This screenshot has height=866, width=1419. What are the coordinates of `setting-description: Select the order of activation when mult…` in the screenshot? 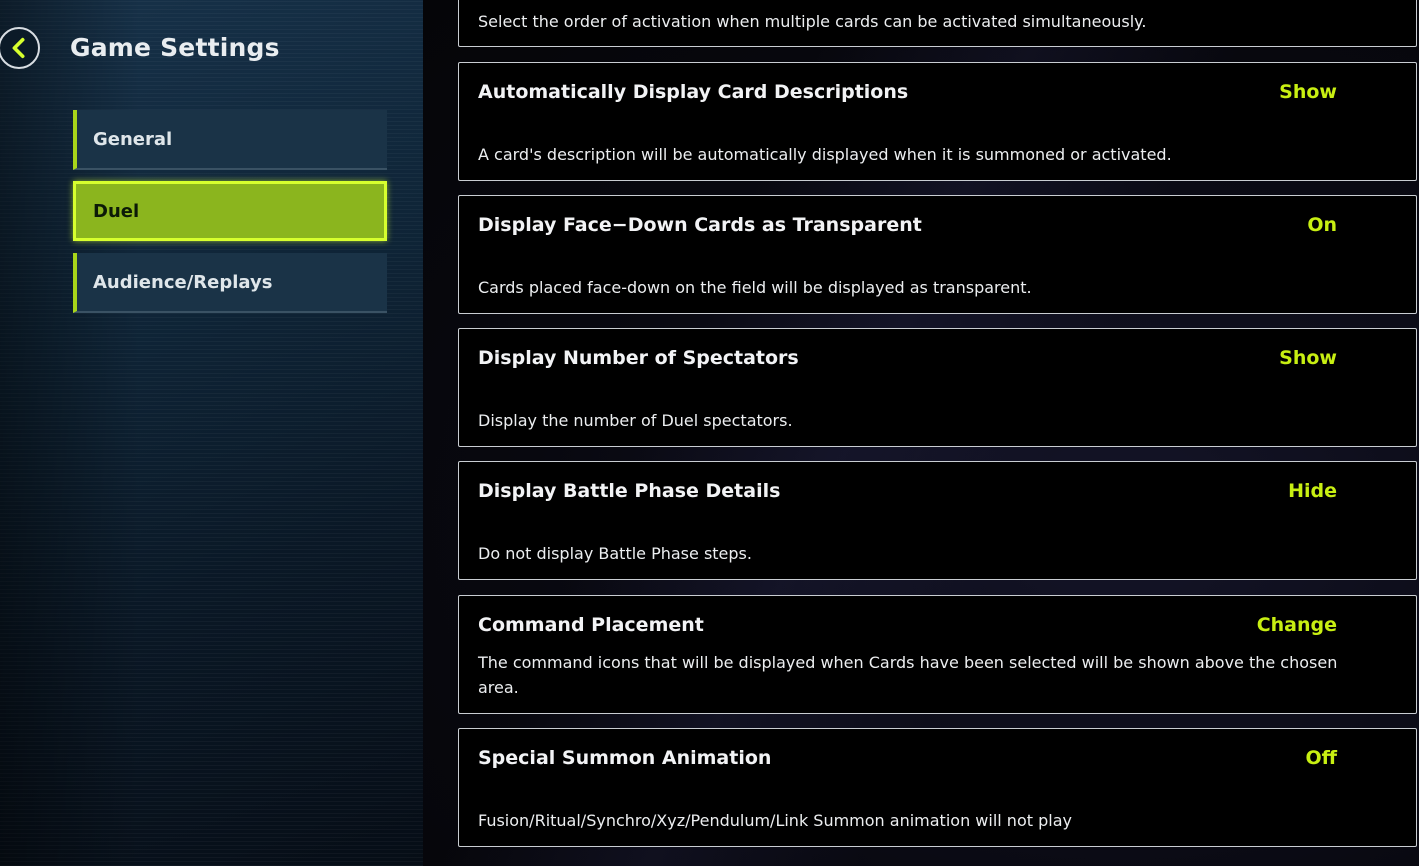 It's located at (812, 21).